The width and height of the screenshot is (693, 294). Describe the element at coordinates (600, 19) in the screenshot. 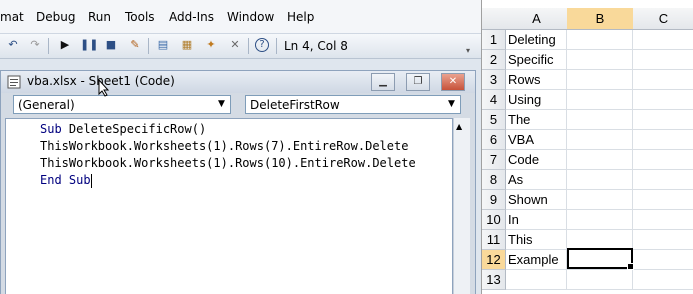

I see `column-header: B` at that location.